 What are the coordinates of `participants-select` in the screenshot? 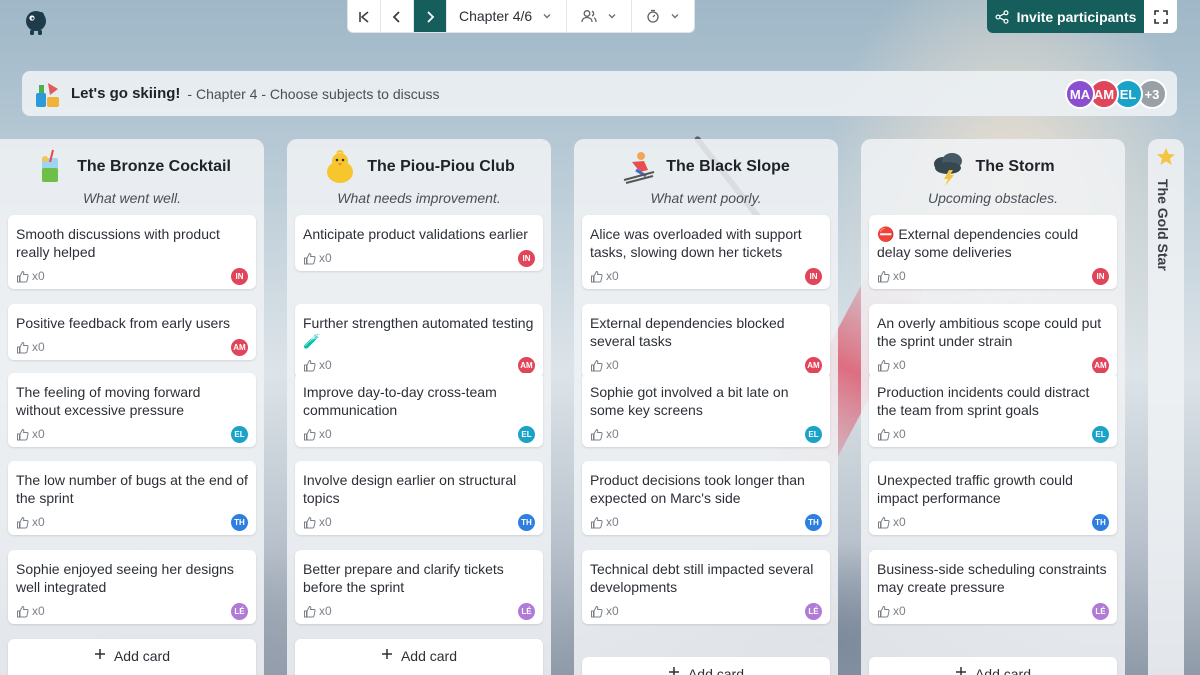 It's located at (600, 16).